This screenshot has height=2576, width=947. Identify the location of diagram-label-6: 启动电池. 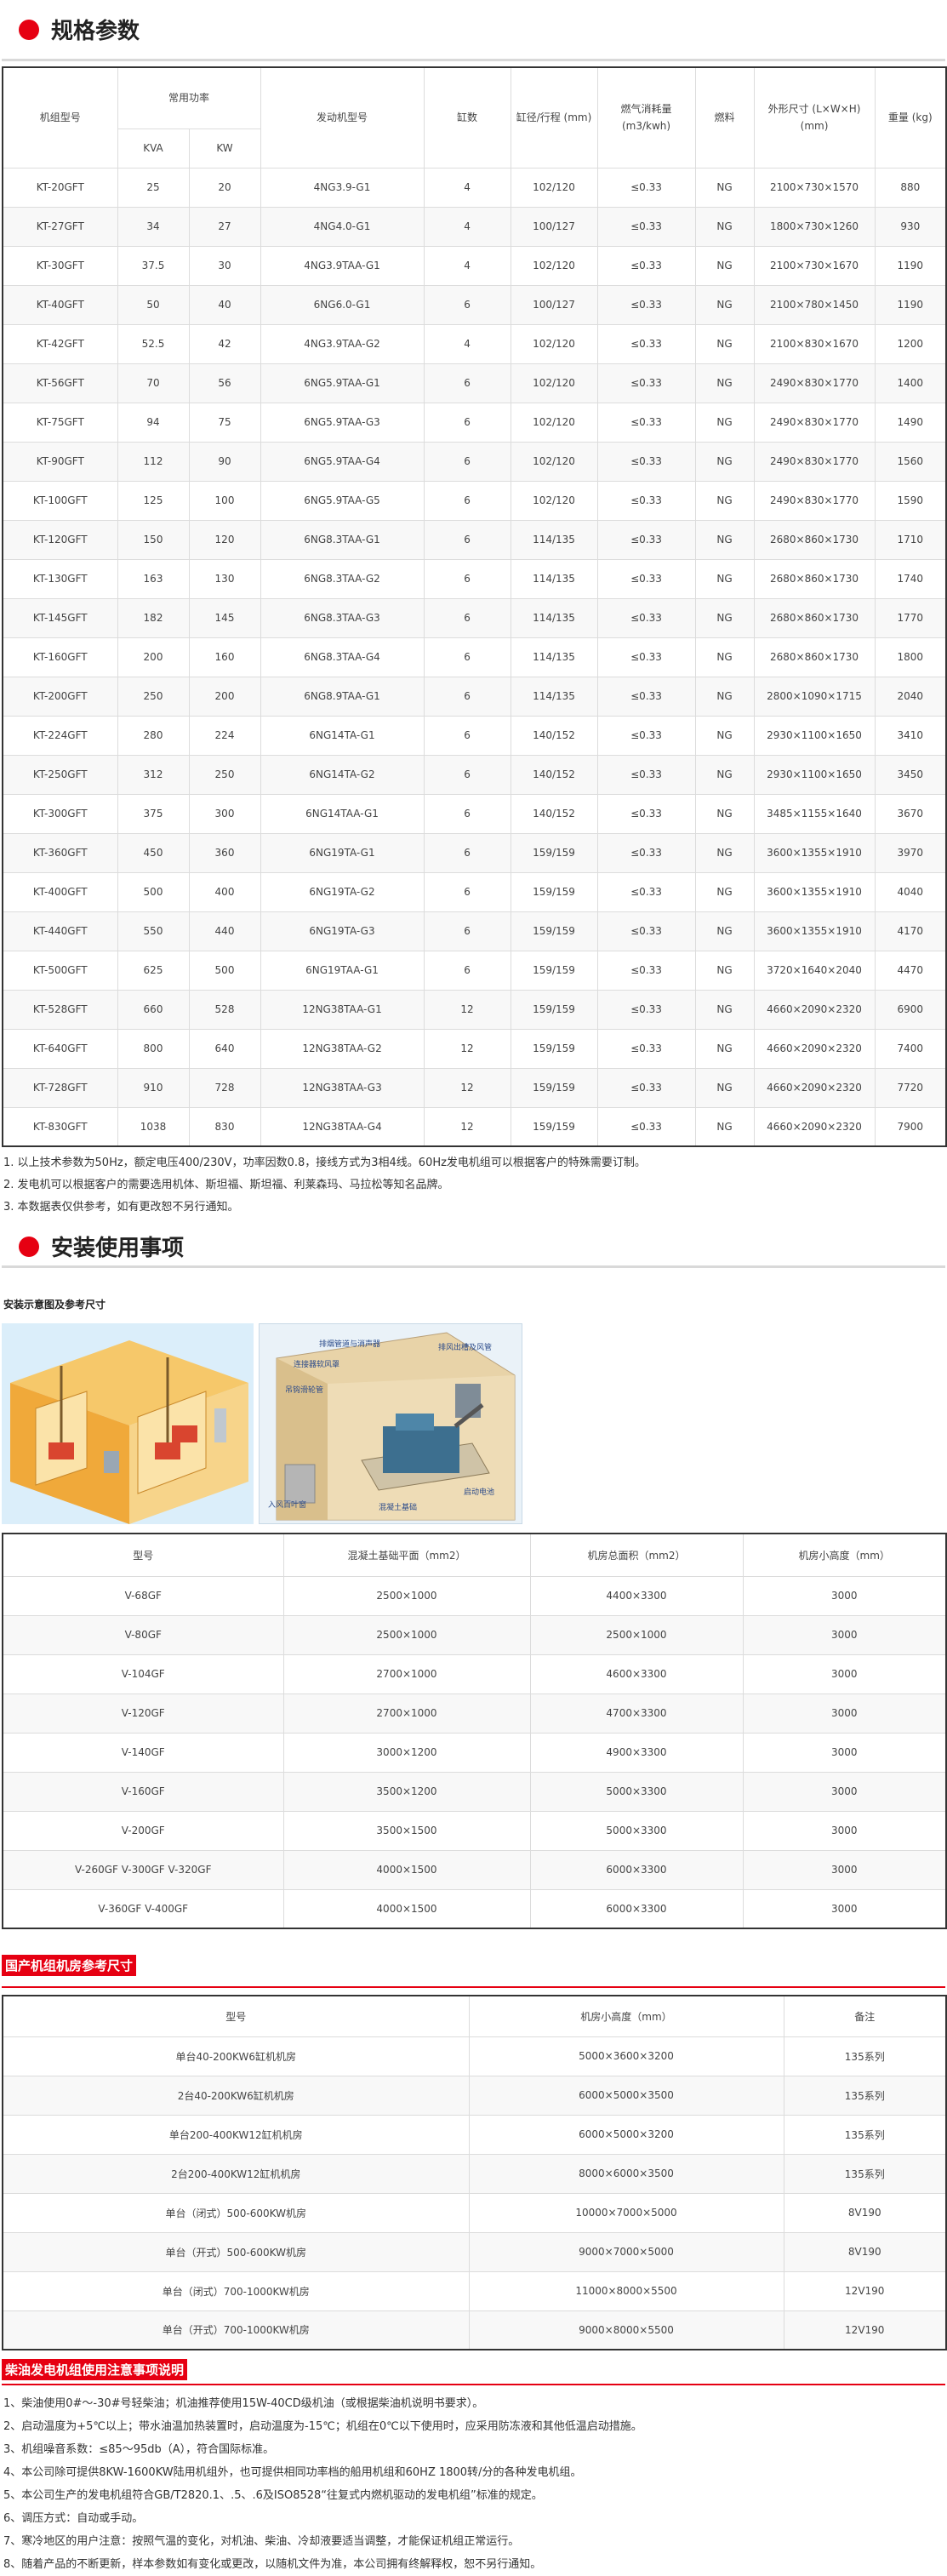
(479, 1492).